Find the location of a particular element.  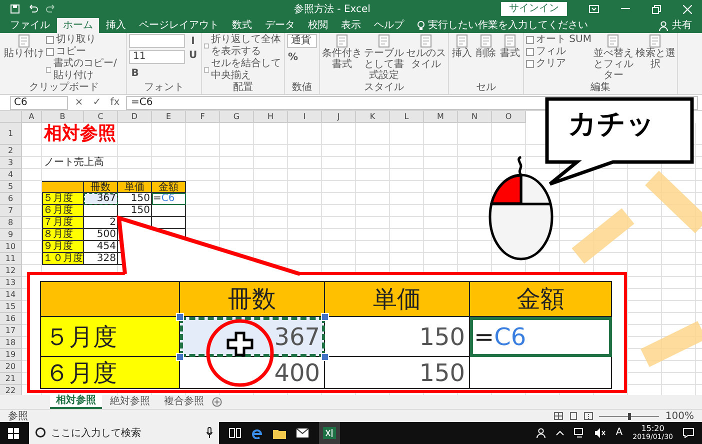

share-button: 共有 is located at coordinates (682, 25).